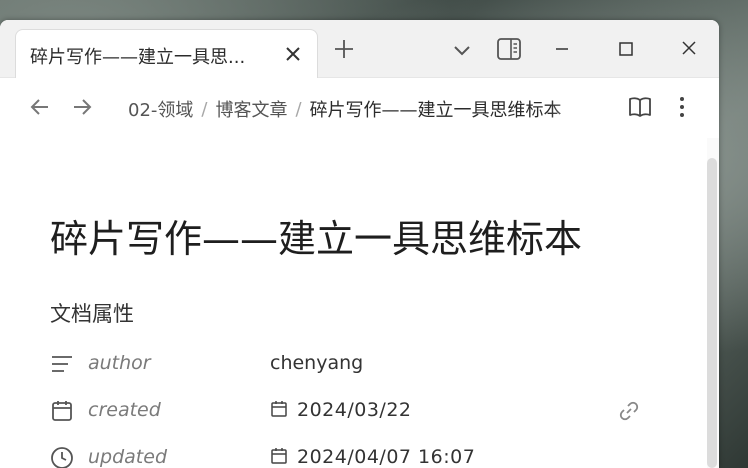 The height and width of the screenshot is (468, 748). I want to click on property-value: 2024/03/22, so click(354, 410).